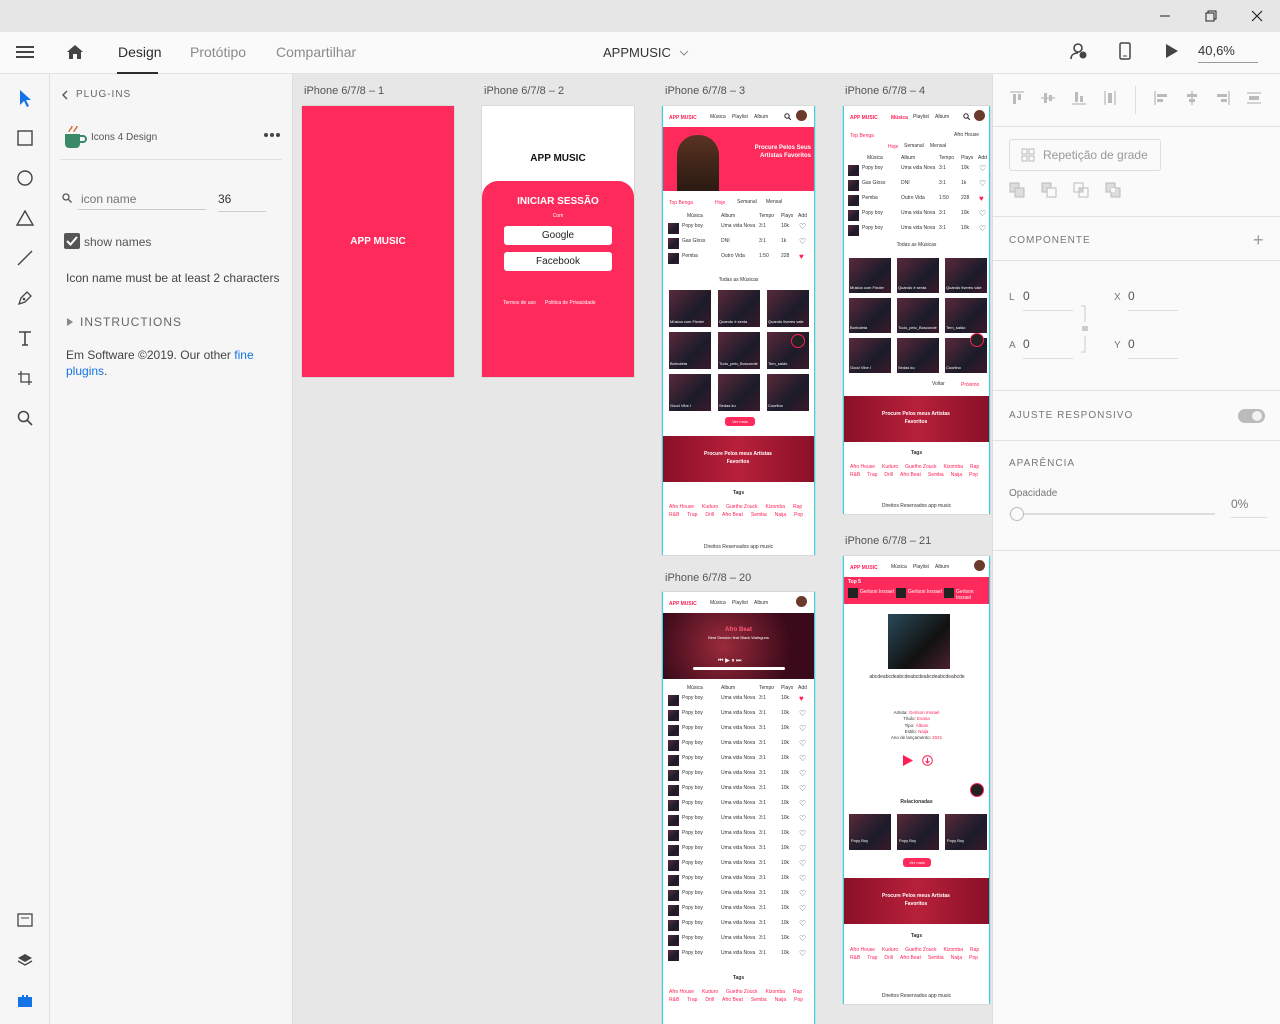 The height and width of the screenshot is (1024, 1280). Describe the element at coordinates (1216, 50) in the screenshot. I see `zoom-level: 40,6%` at that location.